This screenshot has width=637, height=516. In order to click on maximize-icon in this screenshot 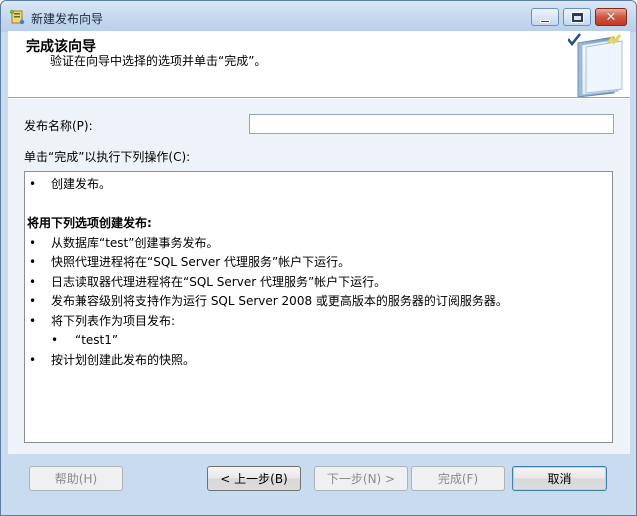, I will do `click(577, 17)`.